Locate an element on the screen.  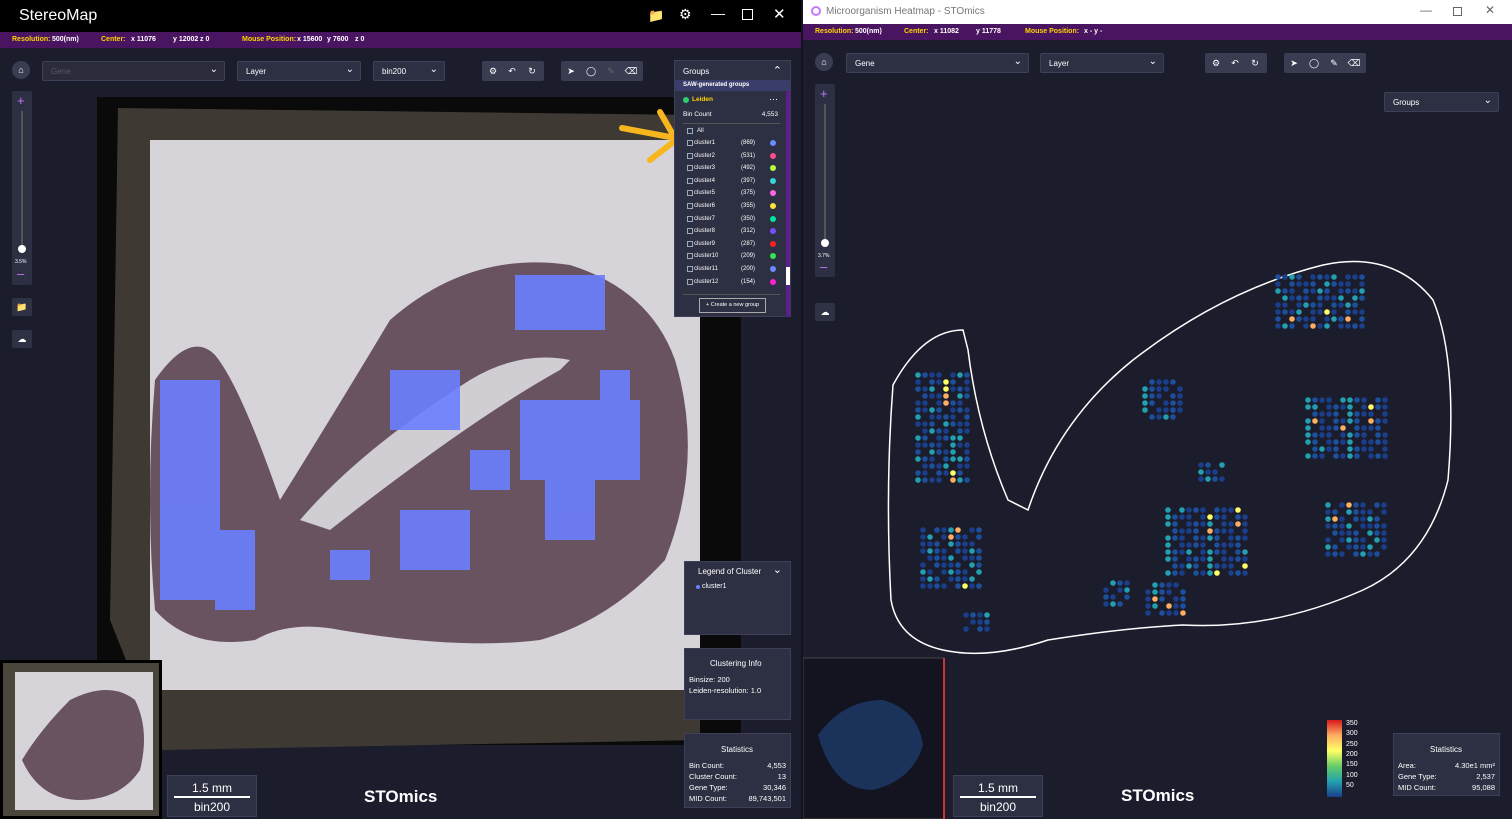
scale-length: 1.5 mm is located at coordinates (211, 788).